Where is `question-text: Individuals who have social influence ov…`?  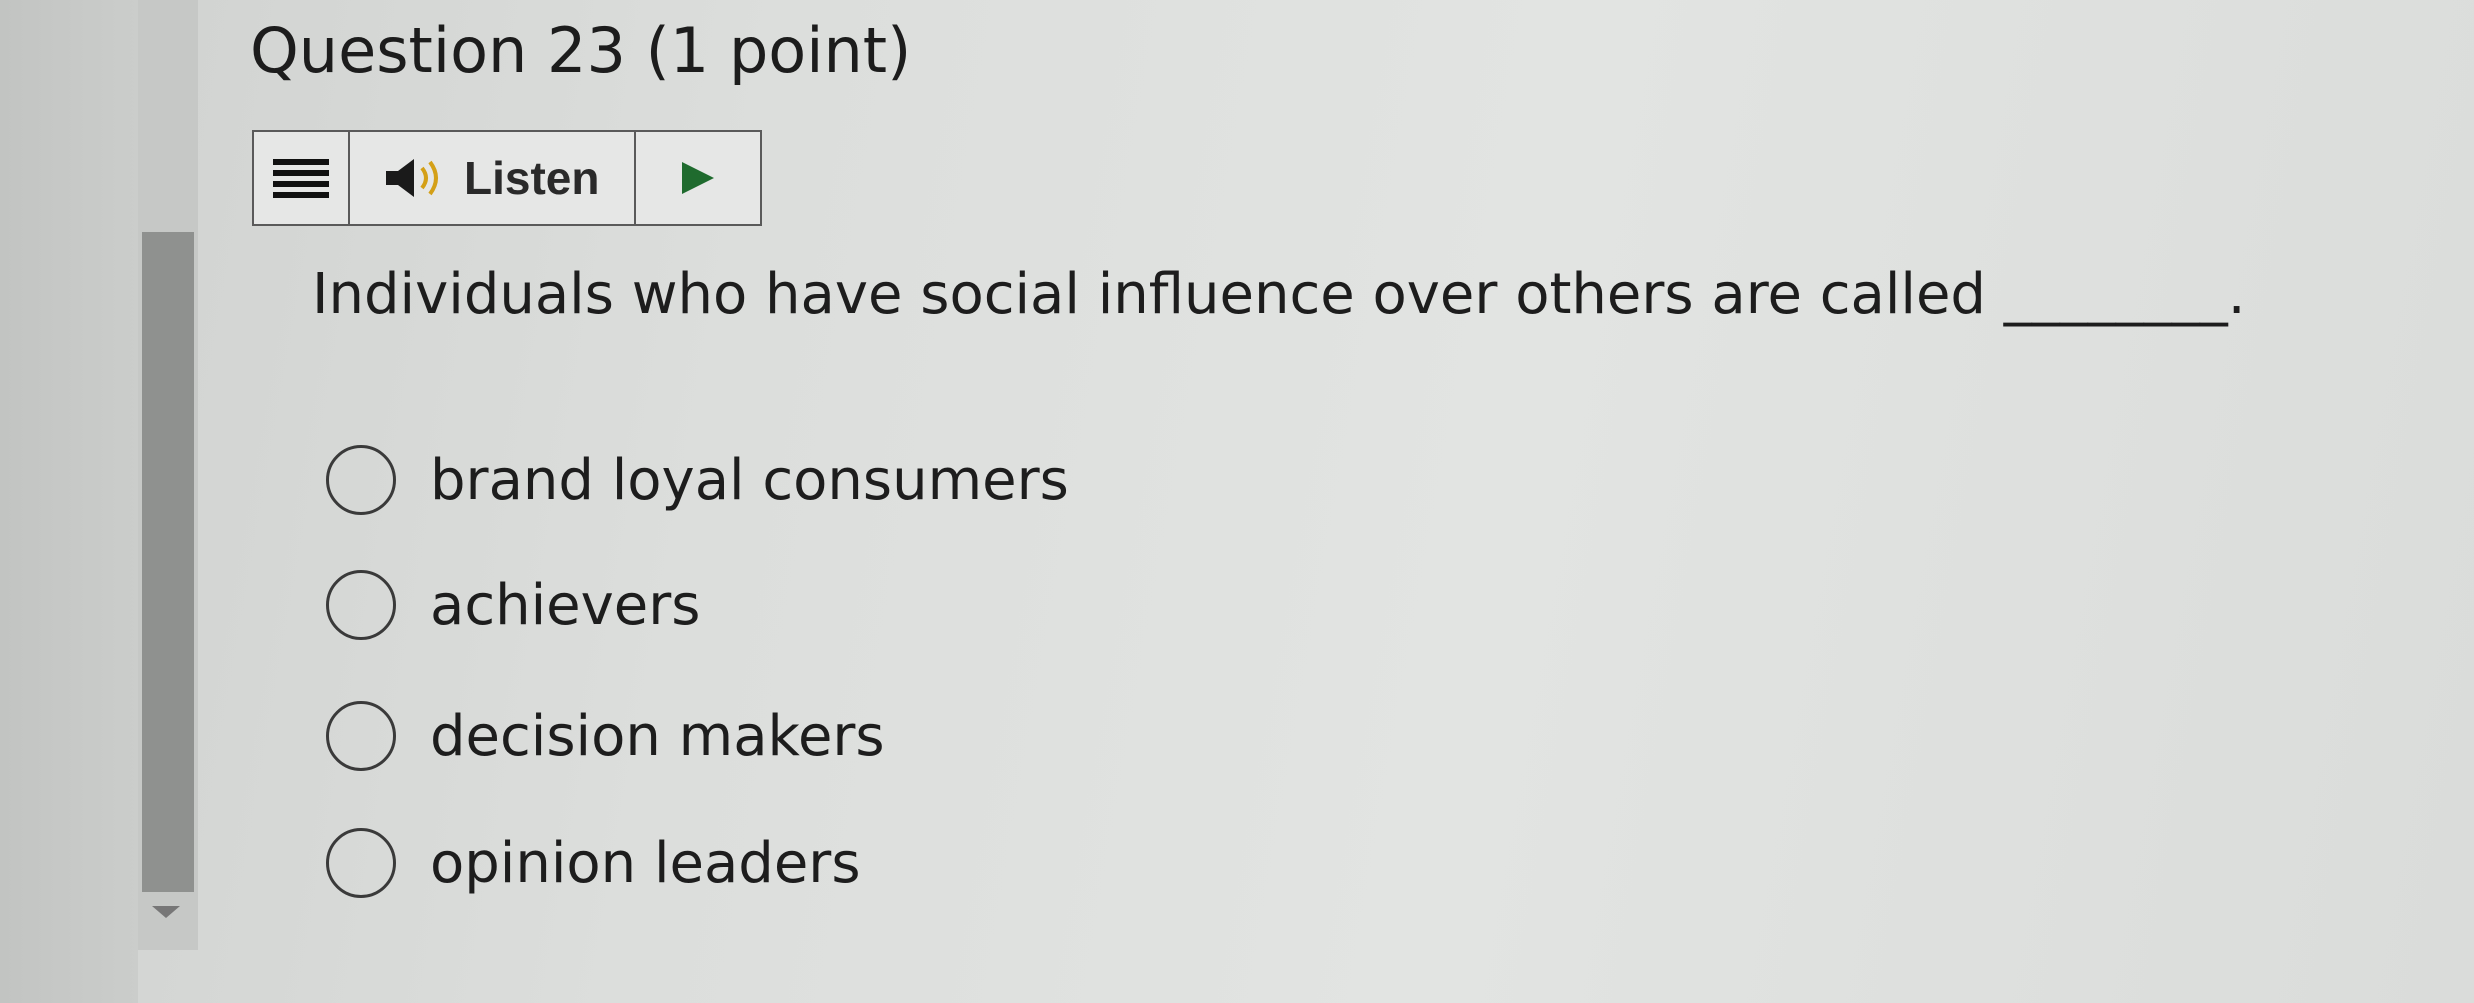
question-text: Individuals who have social influence ov… is located at coordinates (1279, 294).